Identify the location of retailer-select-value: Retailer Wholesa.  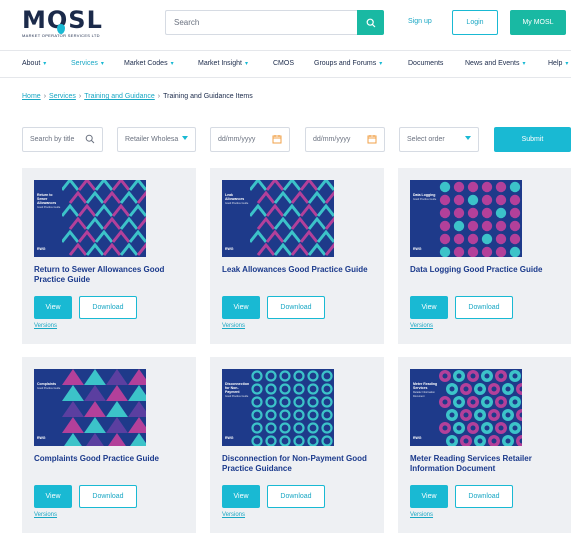
(152, 139).